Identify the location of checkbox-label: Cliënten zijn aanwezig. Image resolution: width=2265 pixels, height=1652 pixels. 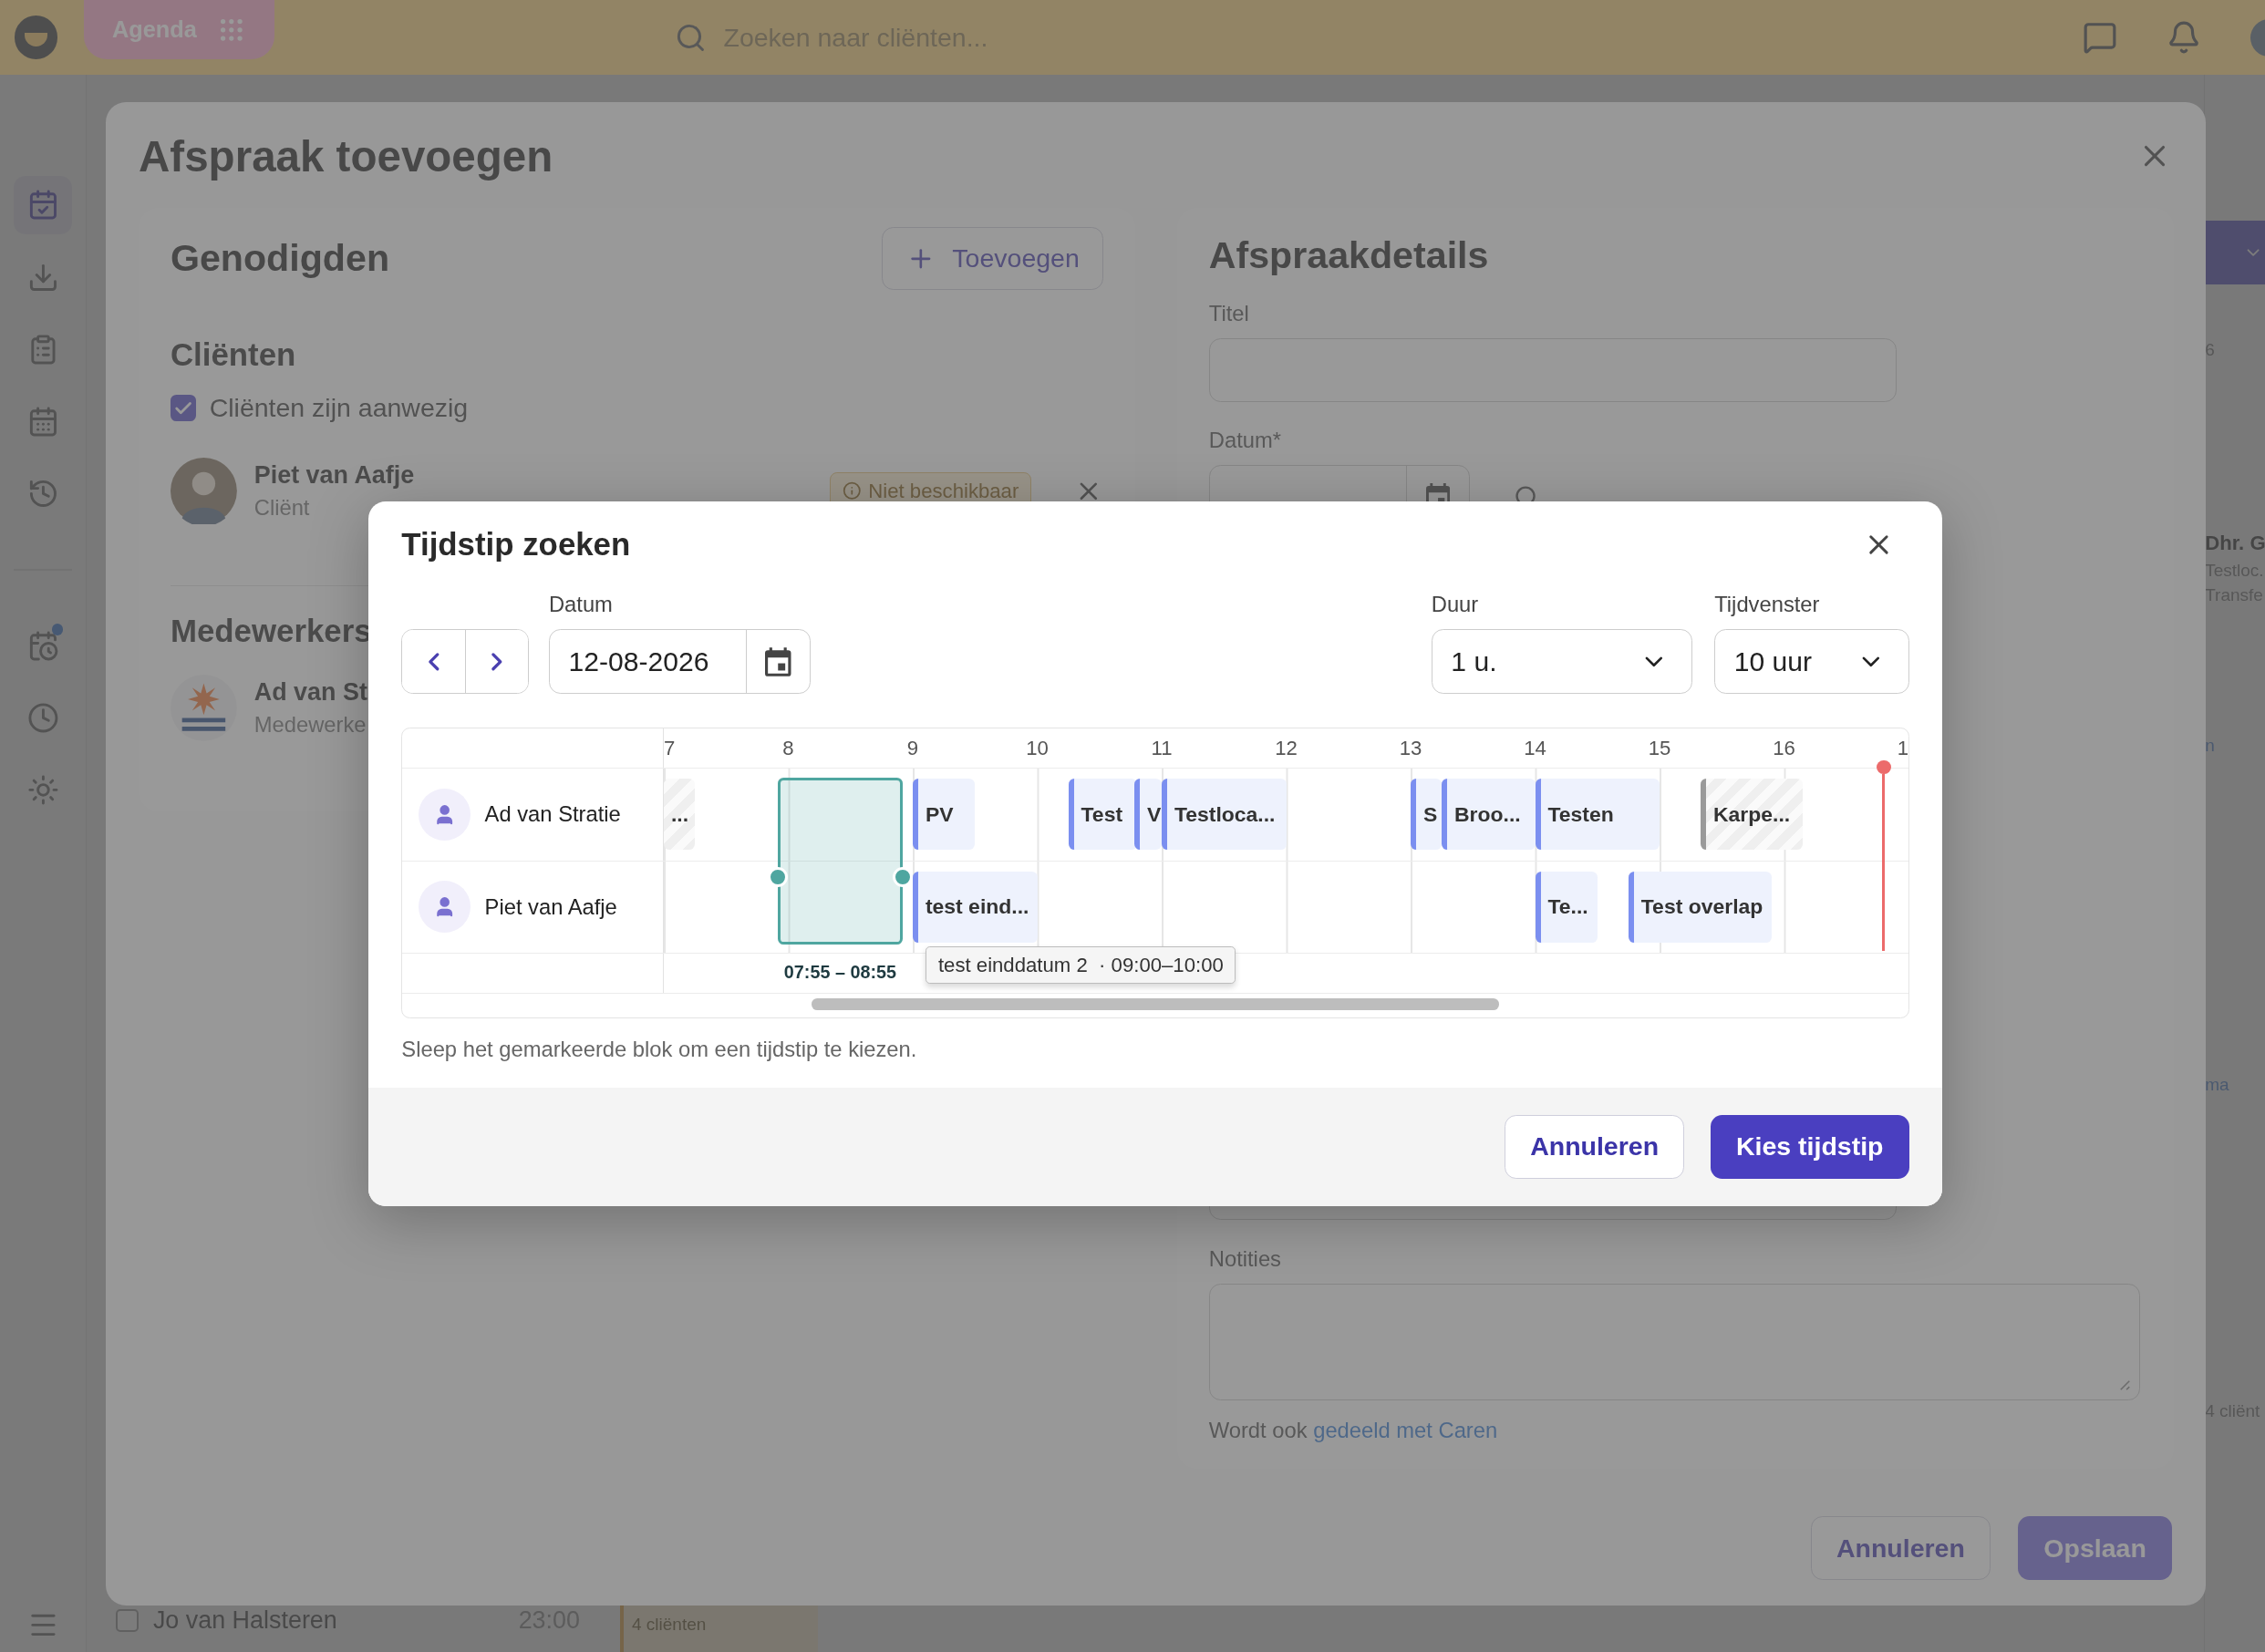
(339, 408).